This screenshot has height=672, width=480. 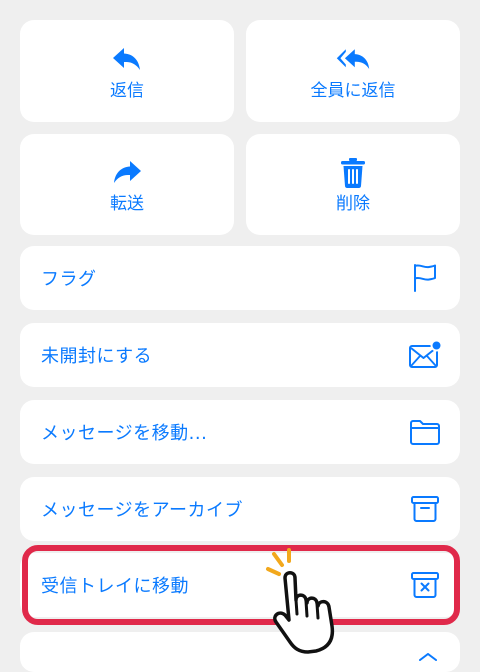 I want to click on forward-label: 転送, so click(x=127, y=204).